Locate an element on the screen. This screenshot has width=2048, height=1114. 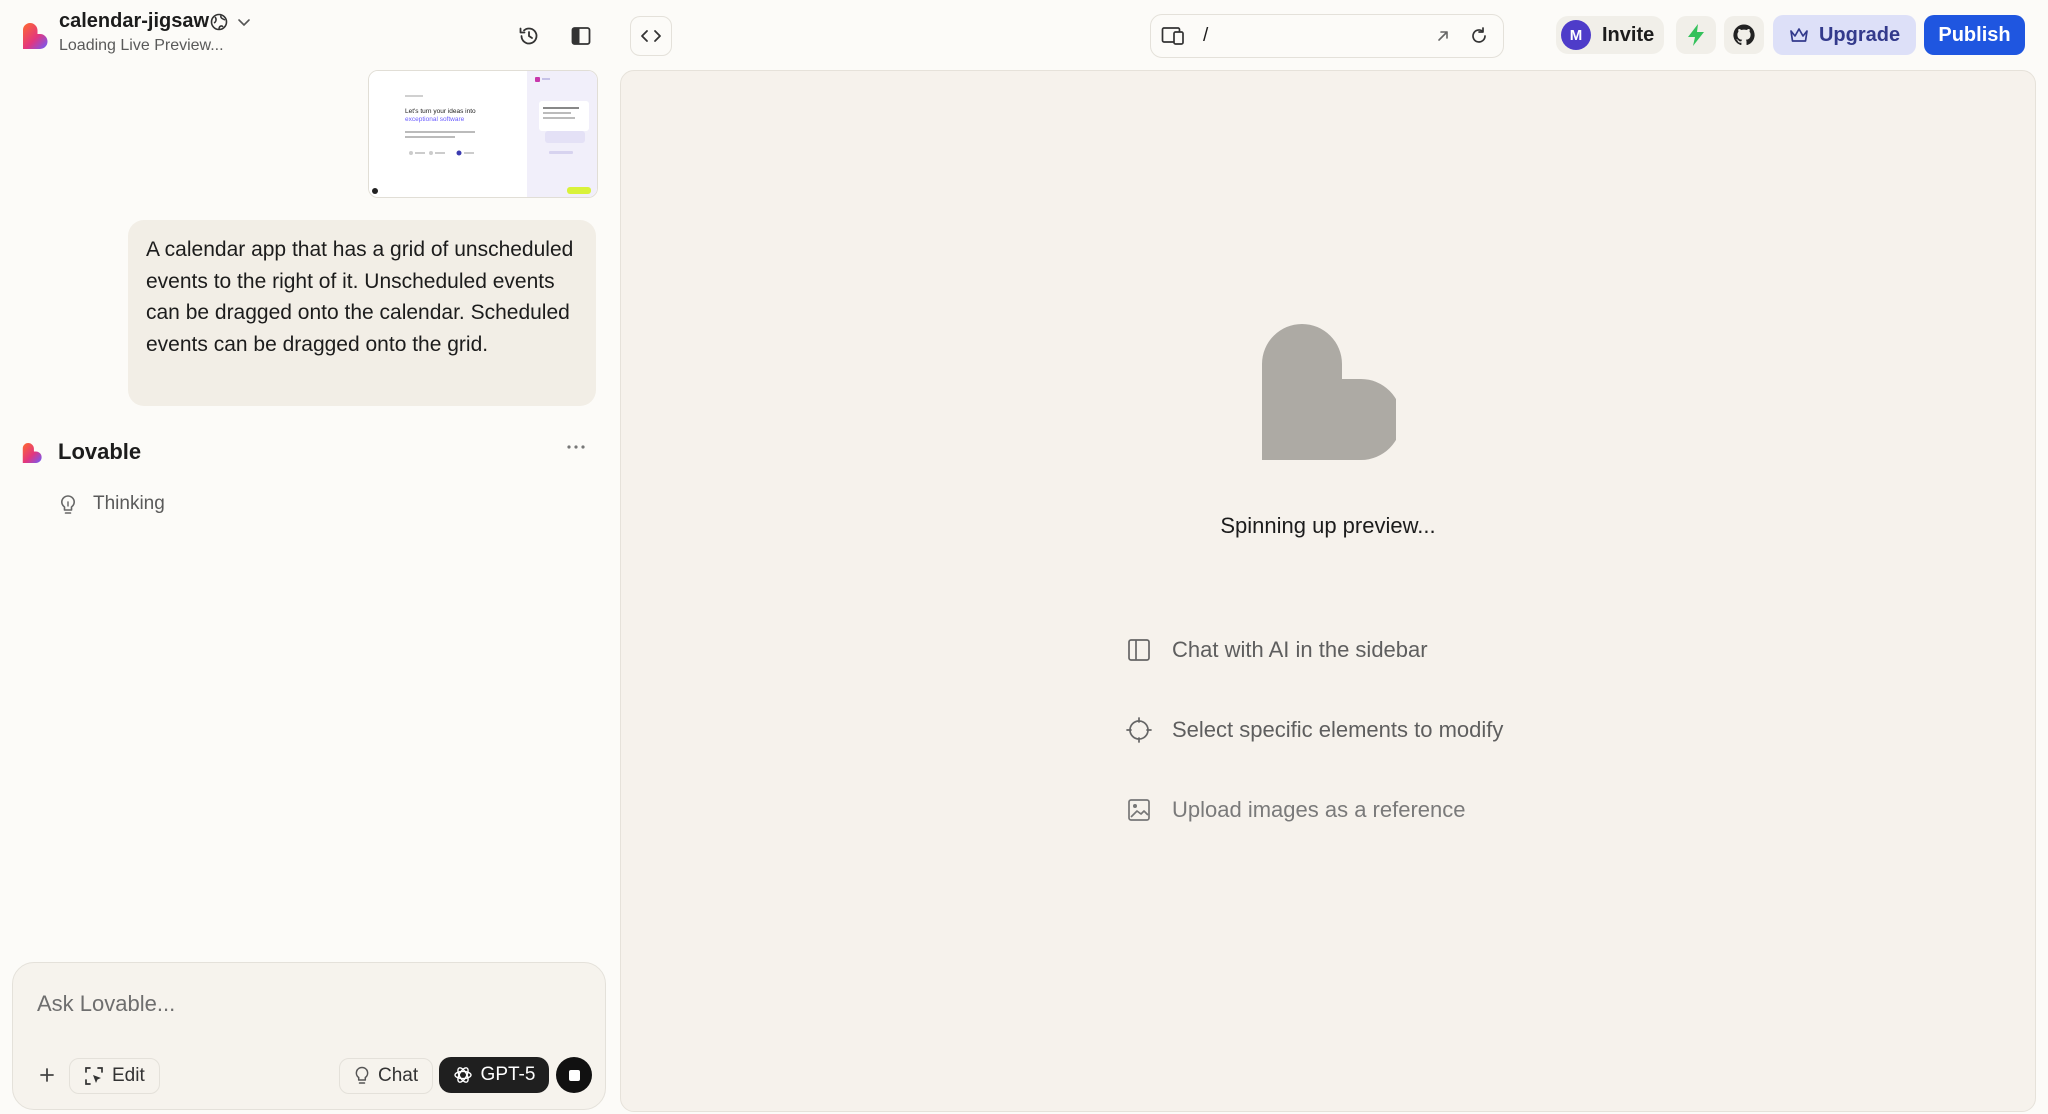
tip-select-elements: Select specific elements to modify is located at coordinates (1314, 730).